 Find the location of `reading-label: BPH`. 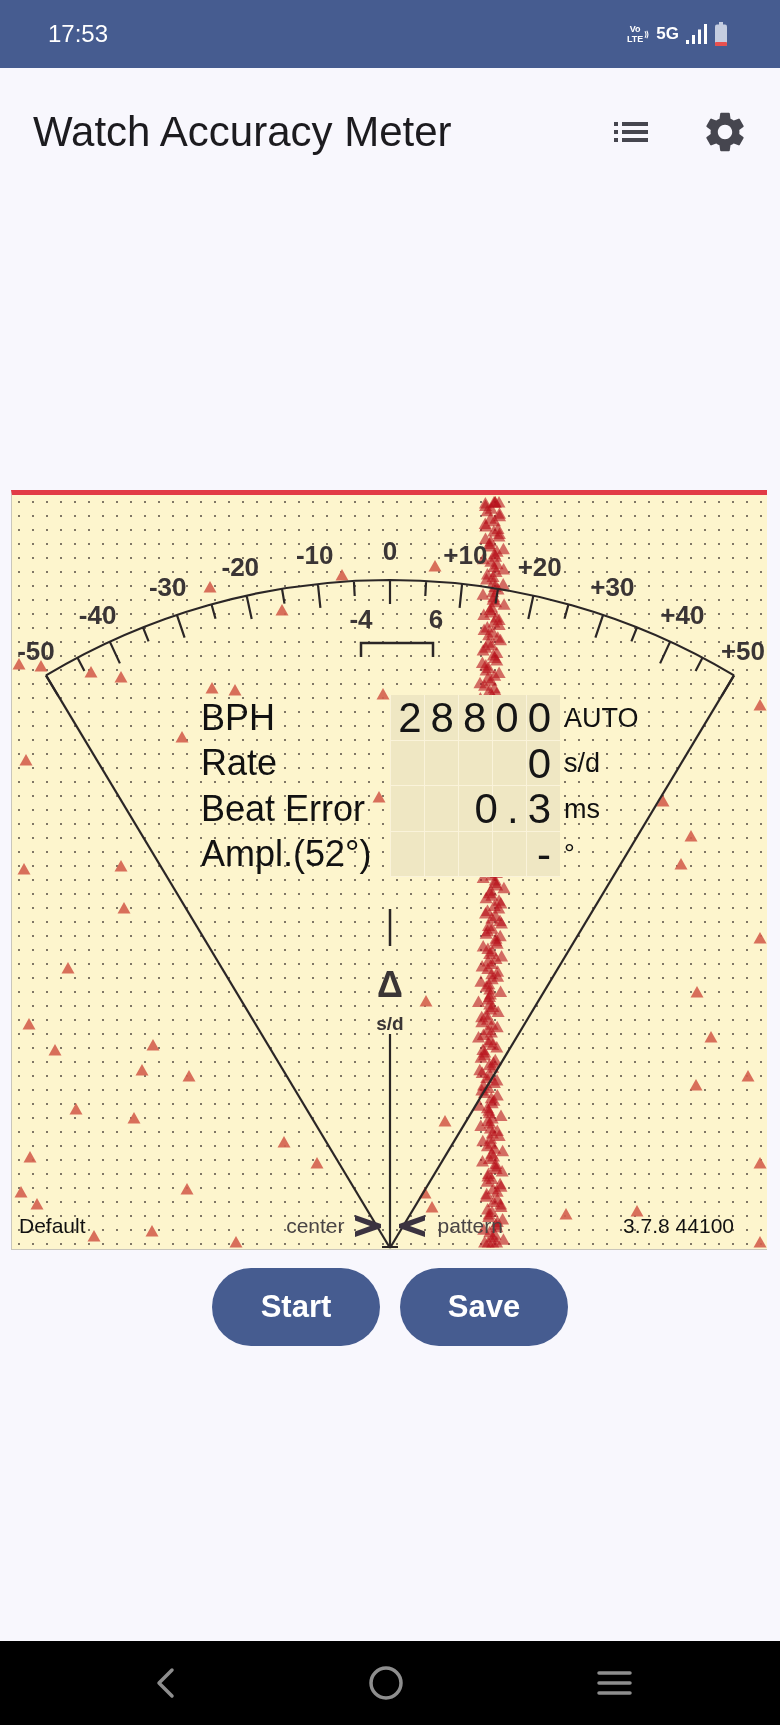

reading-label: BPH is located at coordinates (238, 717).